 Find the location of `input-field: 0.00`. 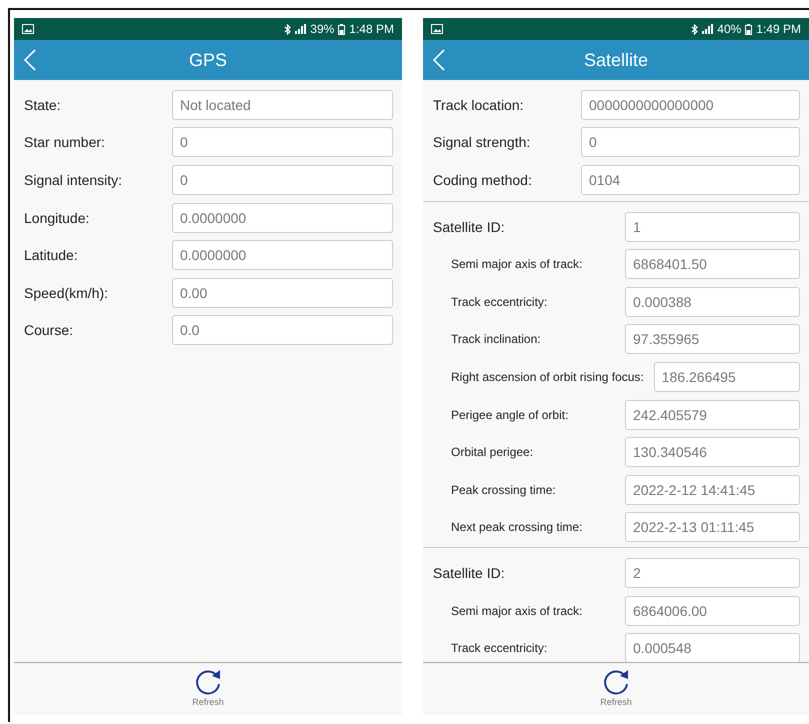

input-field: 0.00 is located at coordinates (282, 293).